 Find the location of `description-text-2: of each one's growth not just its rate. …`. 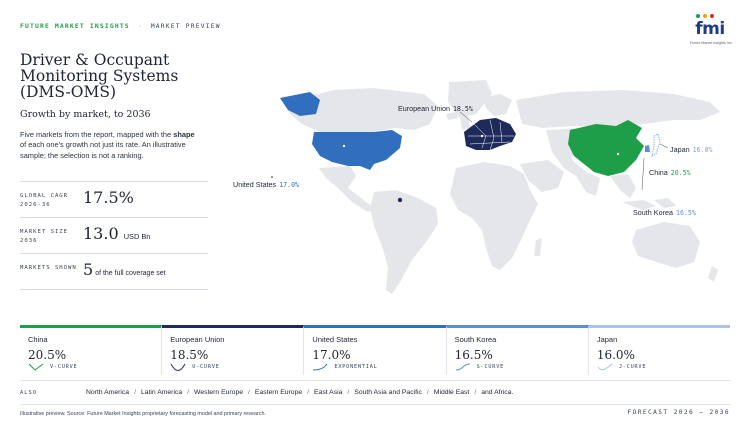

description-text-2: of each one's growth not just its rate. … is located at coordinates (103, 150).